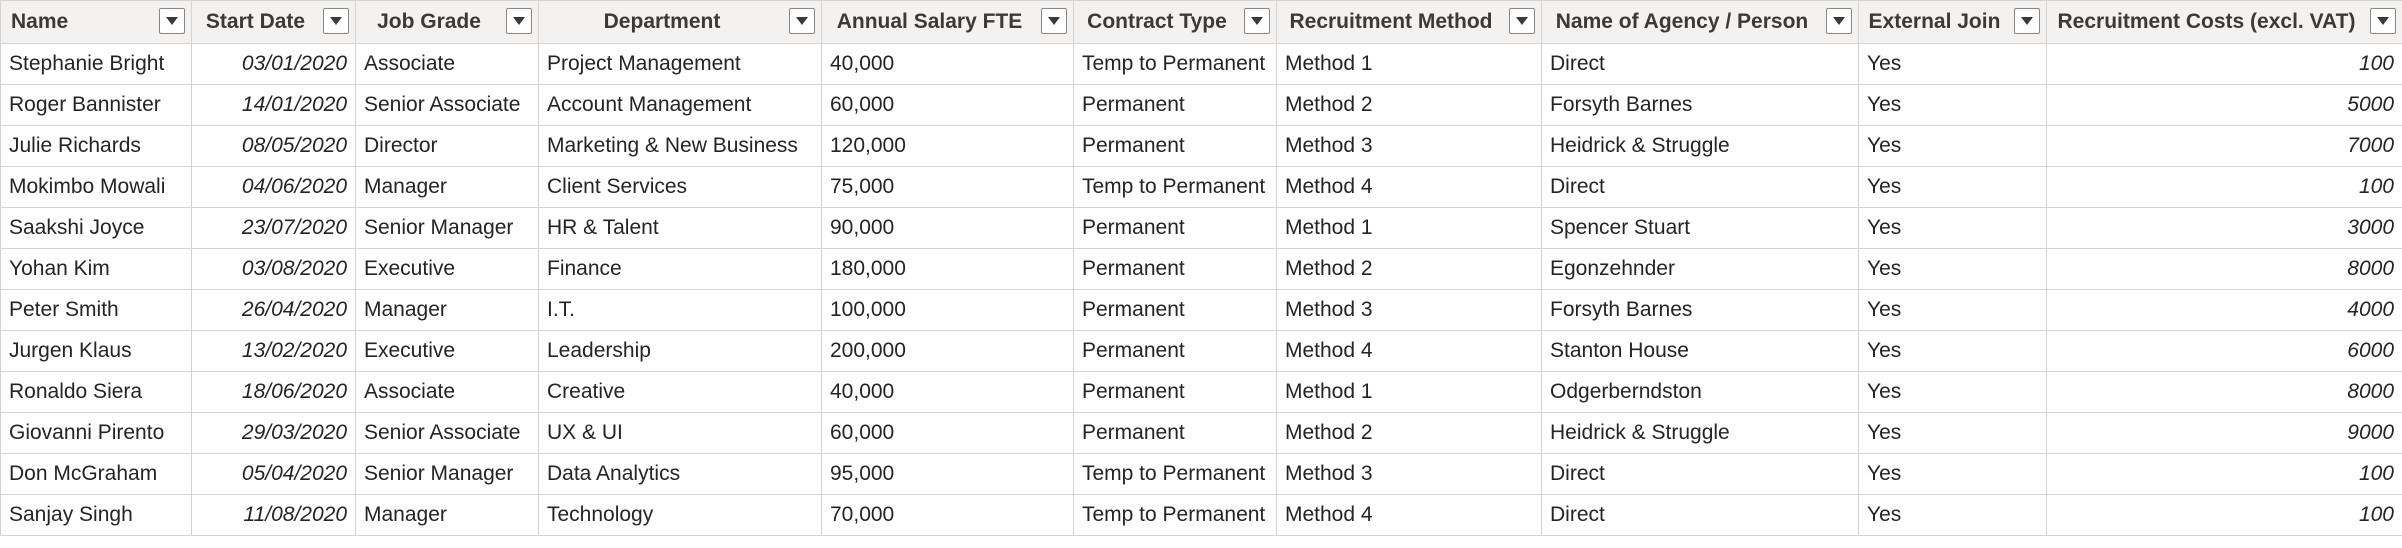  I want to click on cell-salary: 120,000, so click(947, 146).